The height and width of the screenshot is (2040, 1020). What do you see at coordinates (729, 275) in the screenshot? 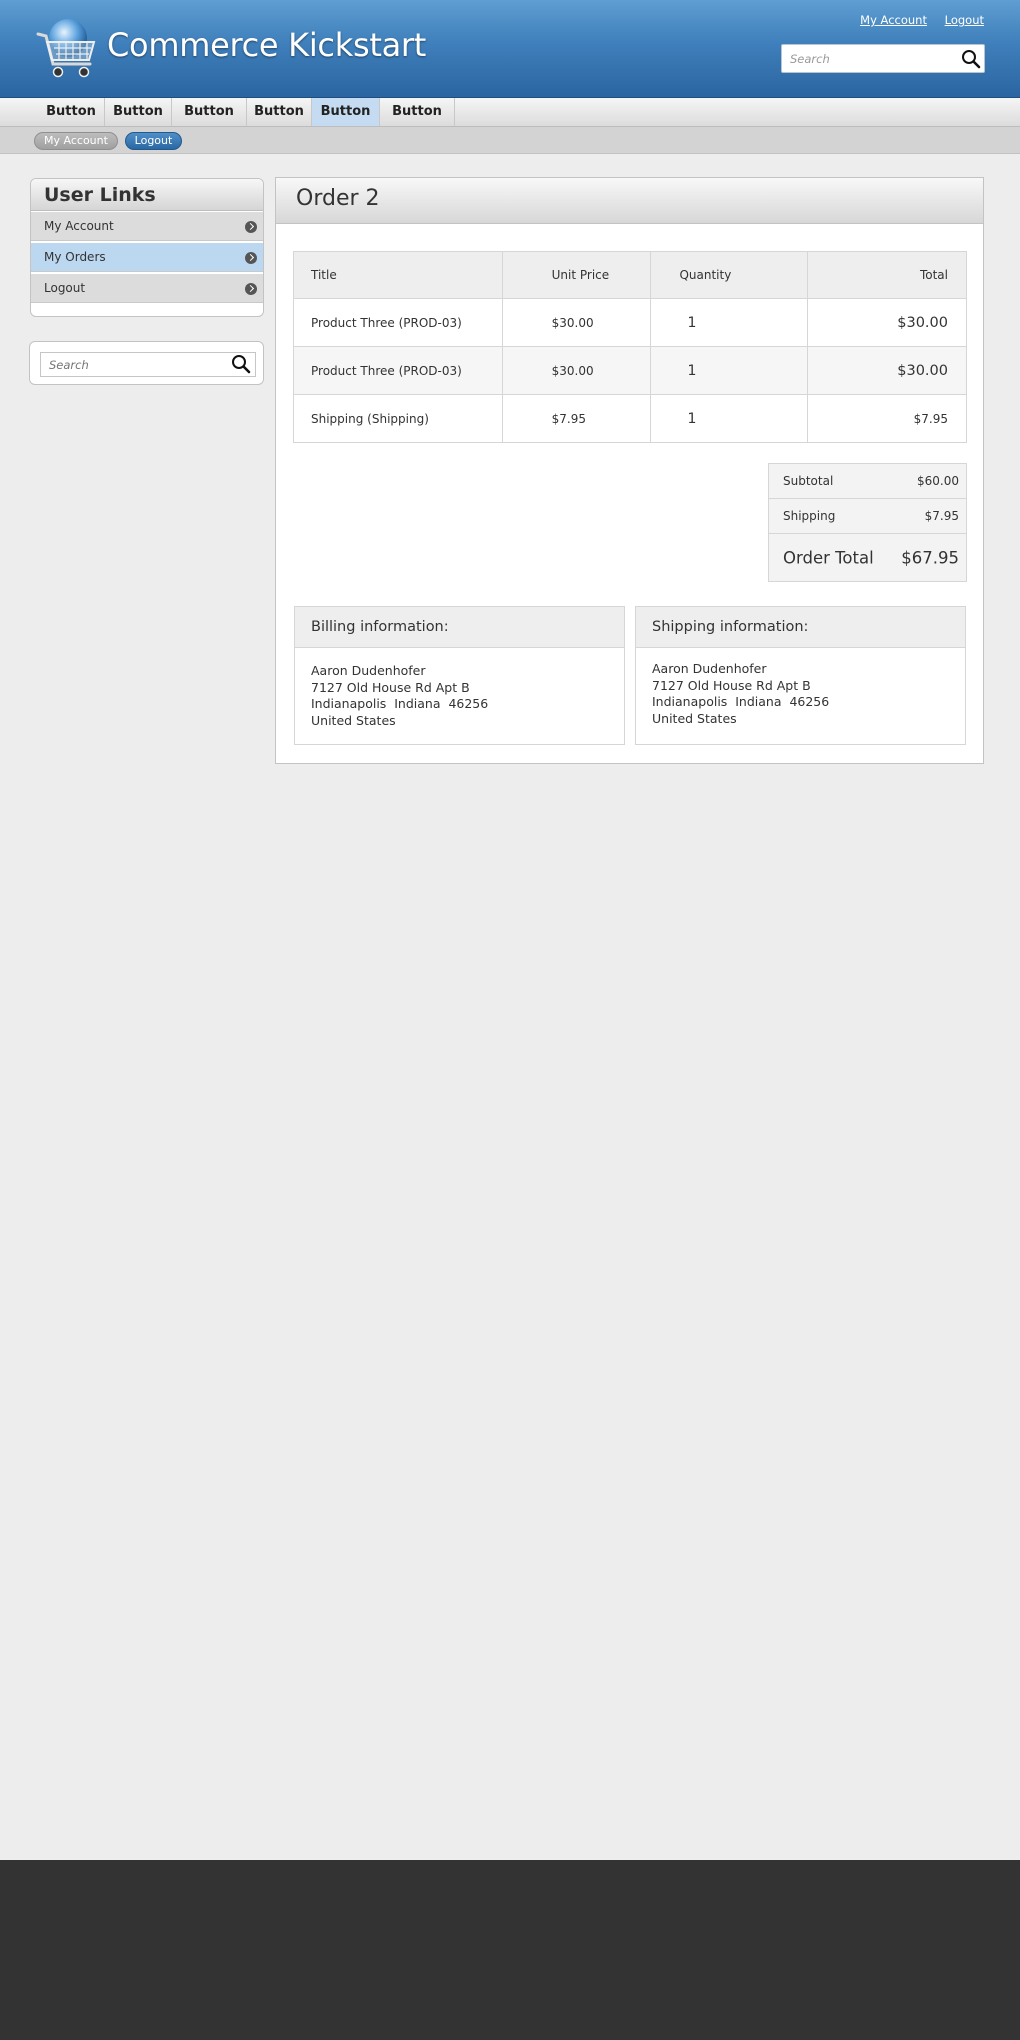
I see `column-header-quantity: Quantity` at bounding box center [729, 275].